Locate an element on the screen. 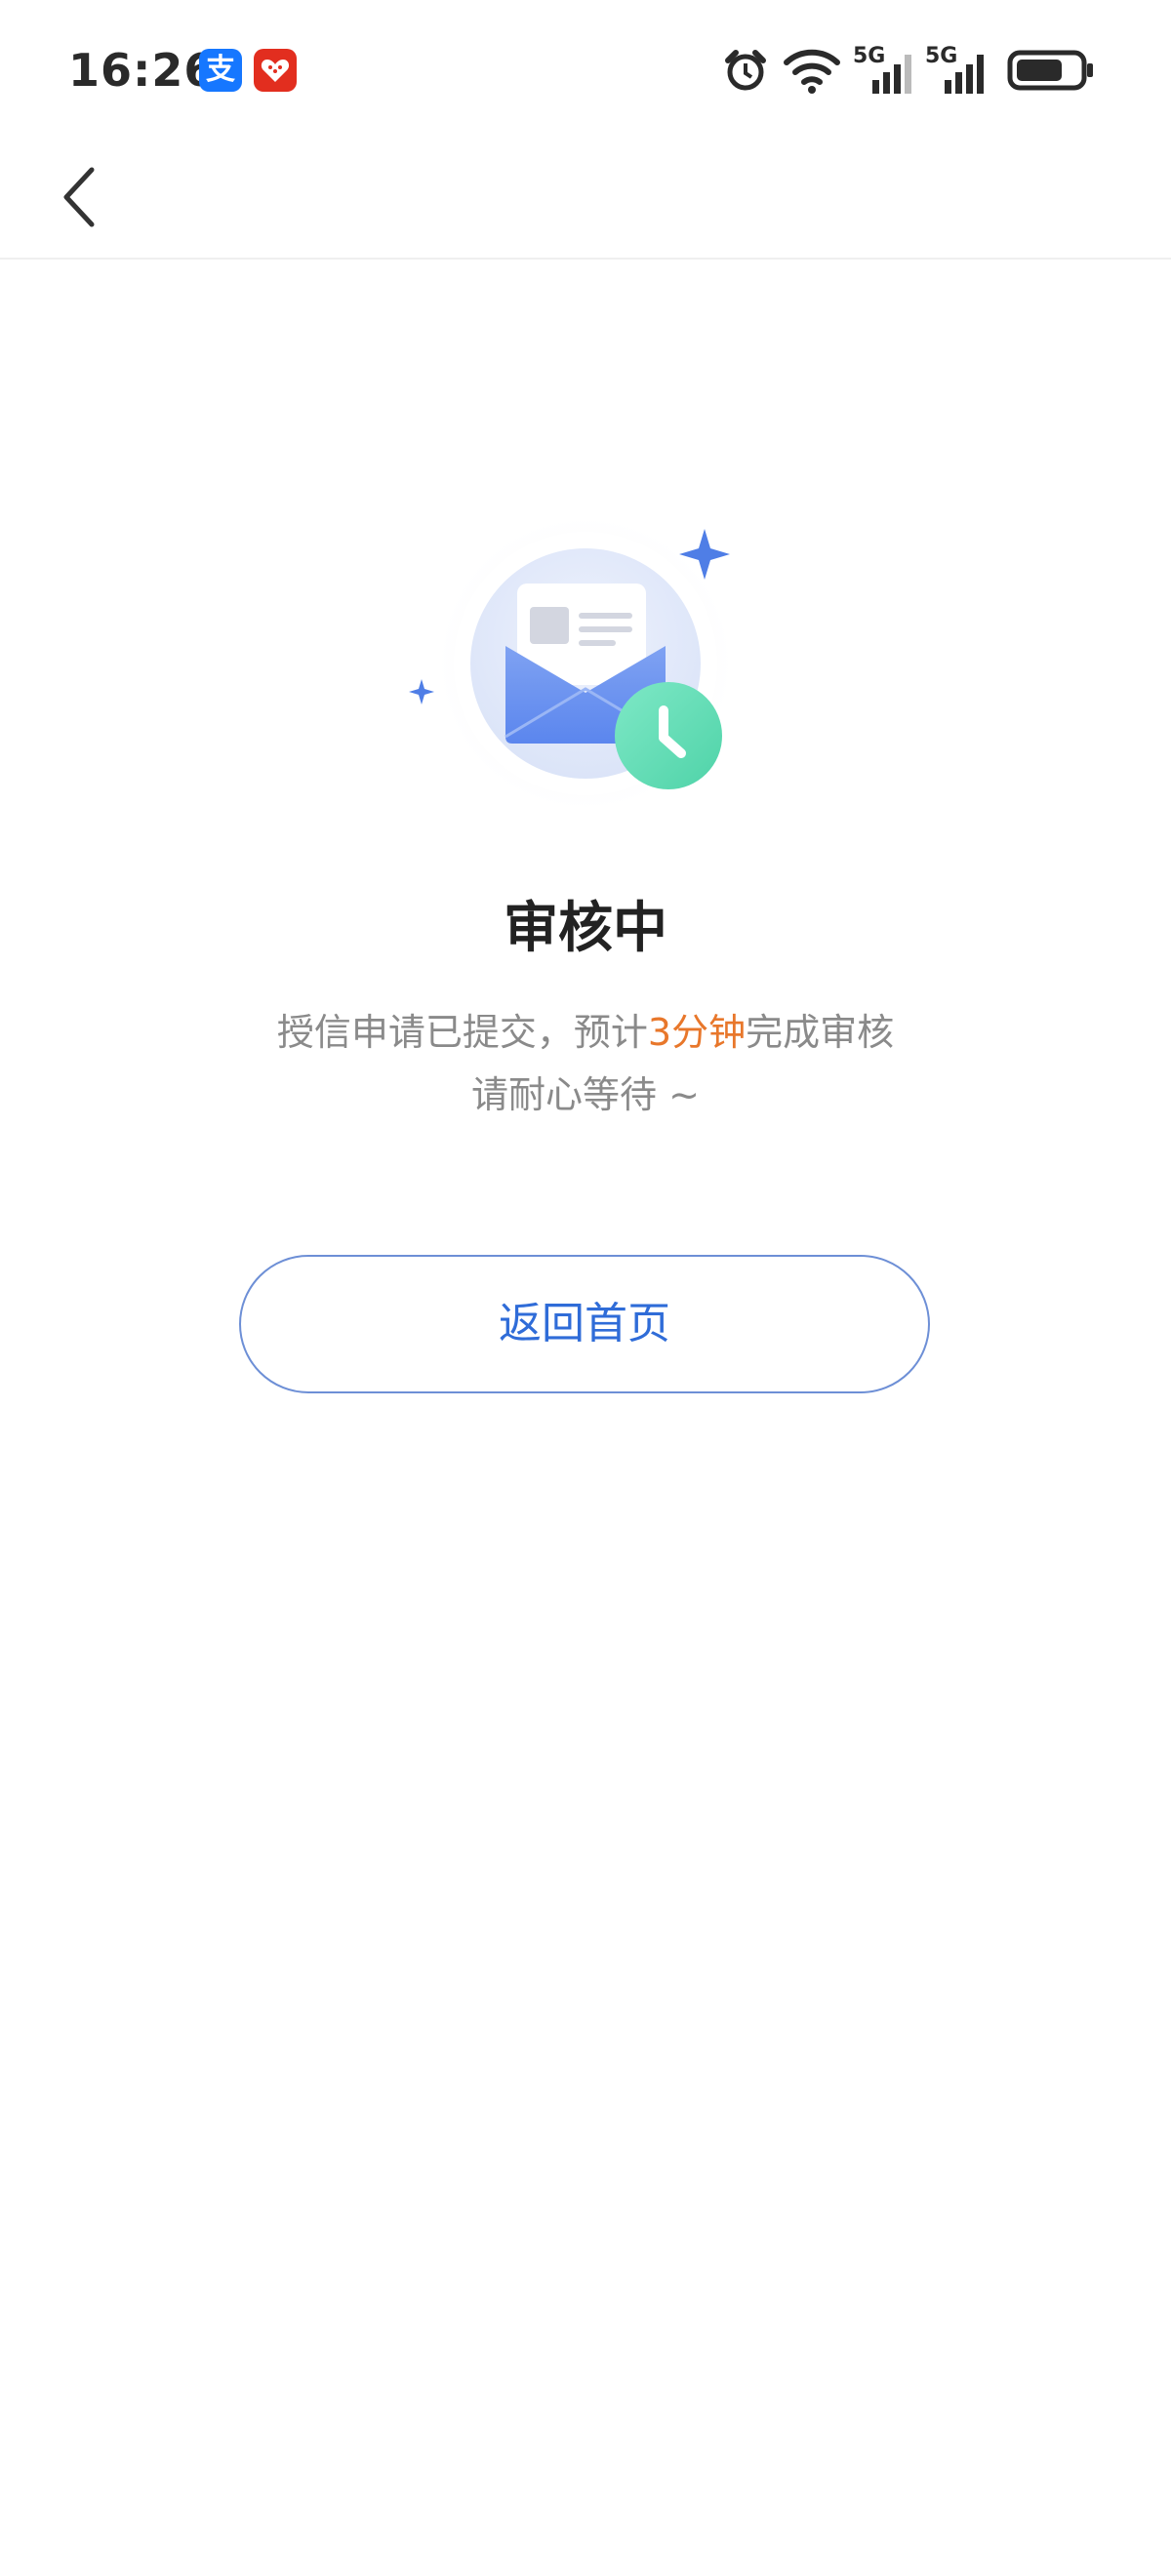  pinduoduo-app-icon is located at coordinates (275, 70).